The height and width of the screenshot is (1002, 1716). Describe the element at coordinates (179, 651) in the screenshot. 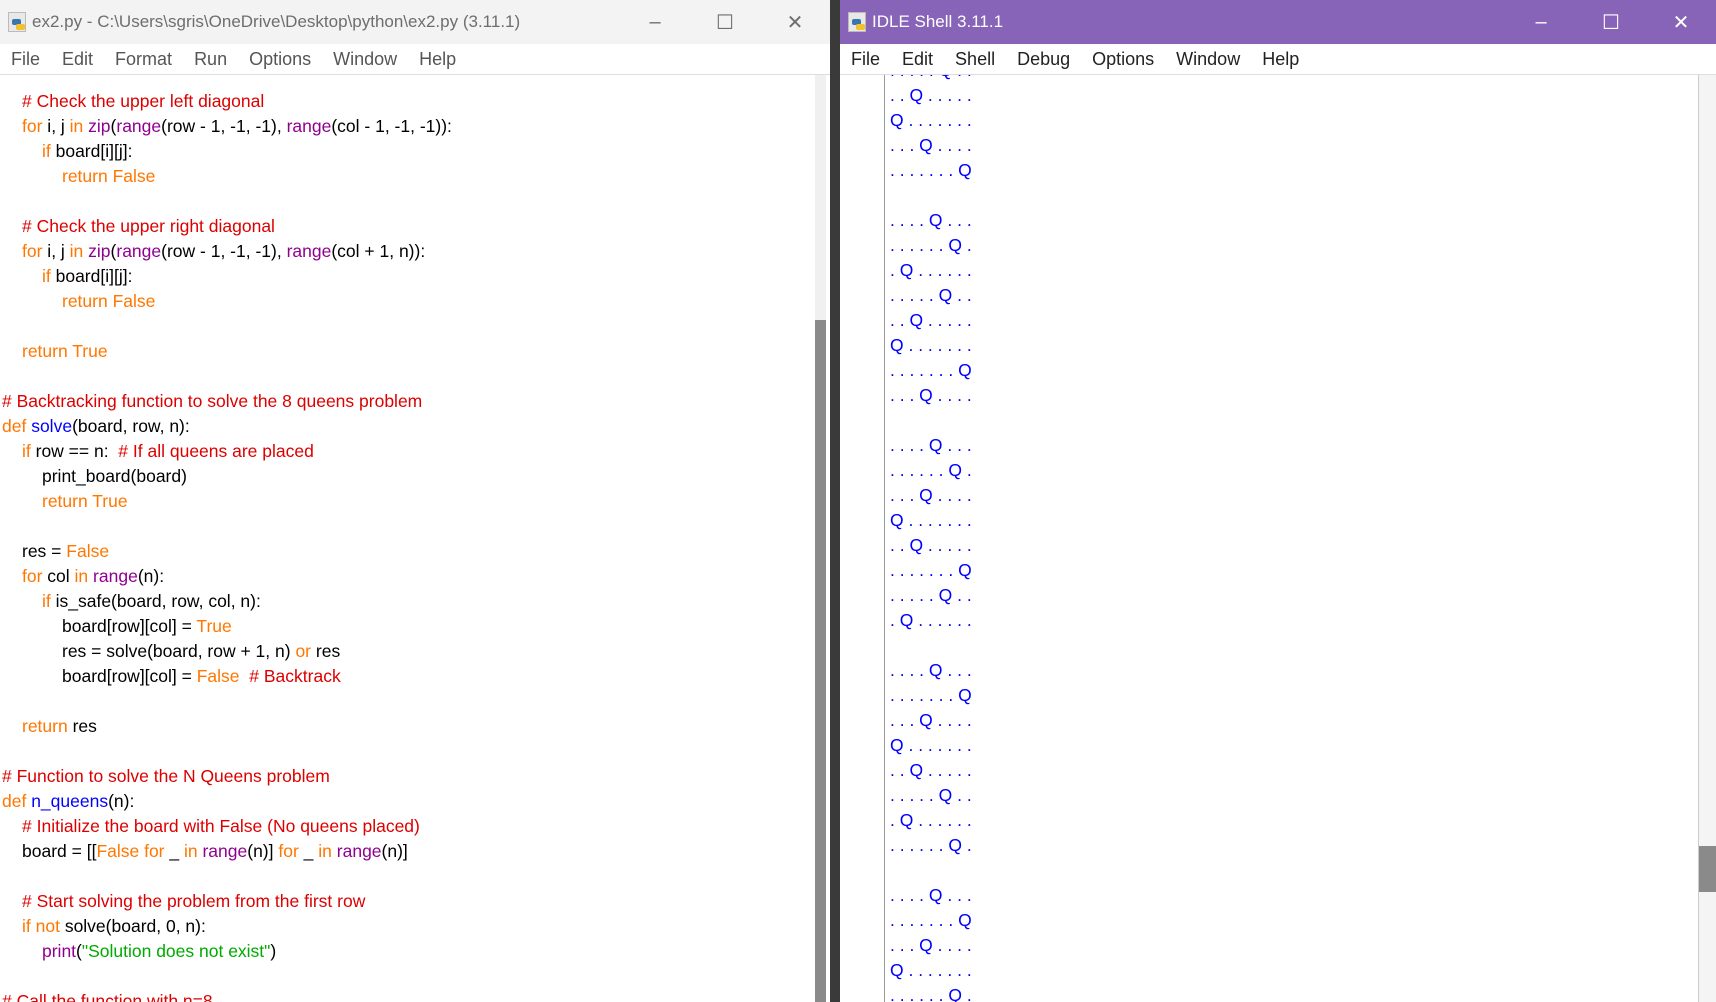

I see `token-code-text: res = solve(board, row + 1, n)` at that location.